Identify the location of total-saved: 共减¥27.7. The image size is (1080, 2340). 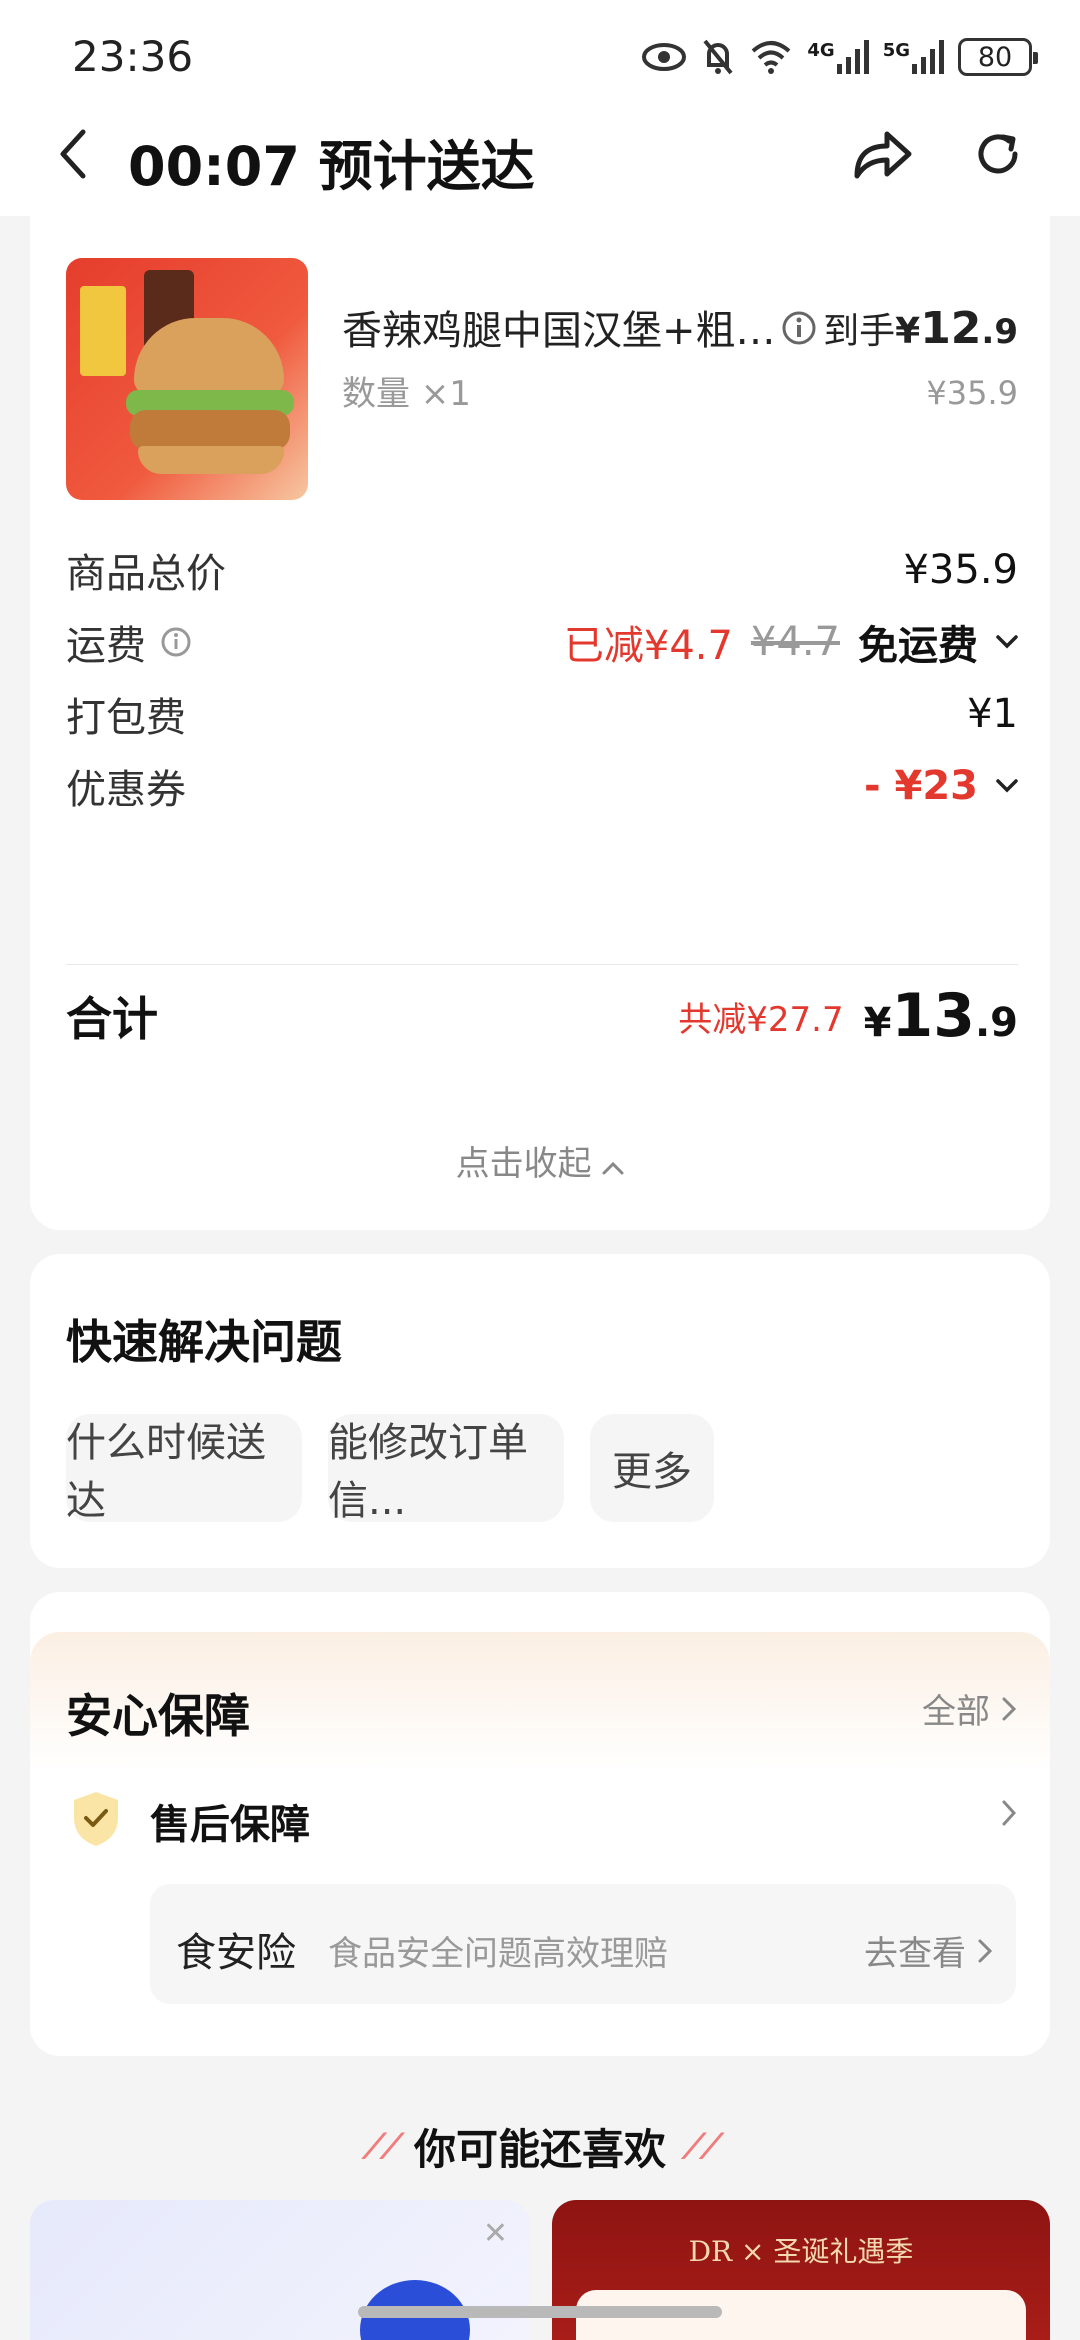
(761, 1019).